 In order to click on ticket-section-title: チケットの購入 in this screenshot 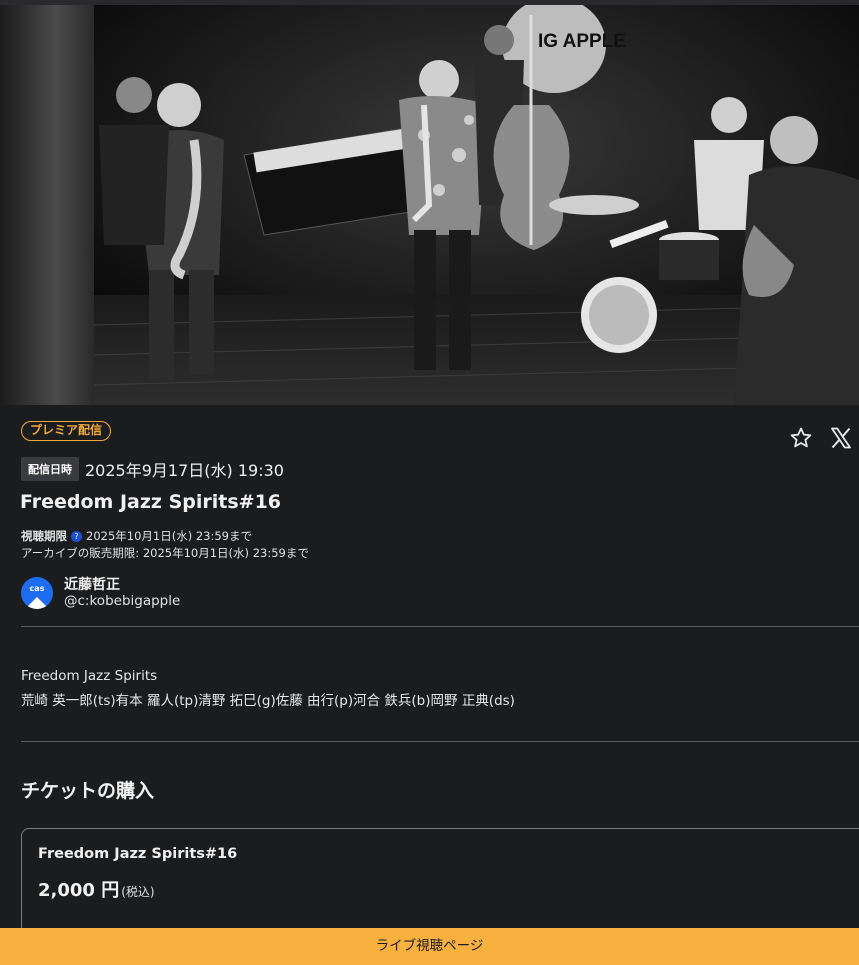, I will do `click(88, 791)`.